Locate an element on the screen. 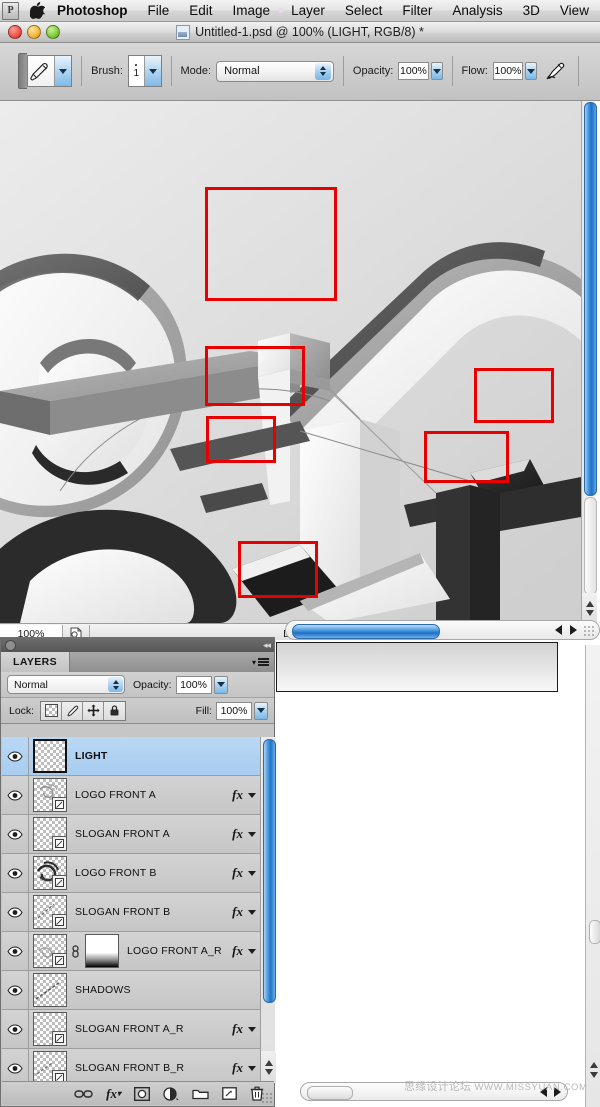 The image size is (600, 1107). link-icon is located at coordinates (83, 1094).